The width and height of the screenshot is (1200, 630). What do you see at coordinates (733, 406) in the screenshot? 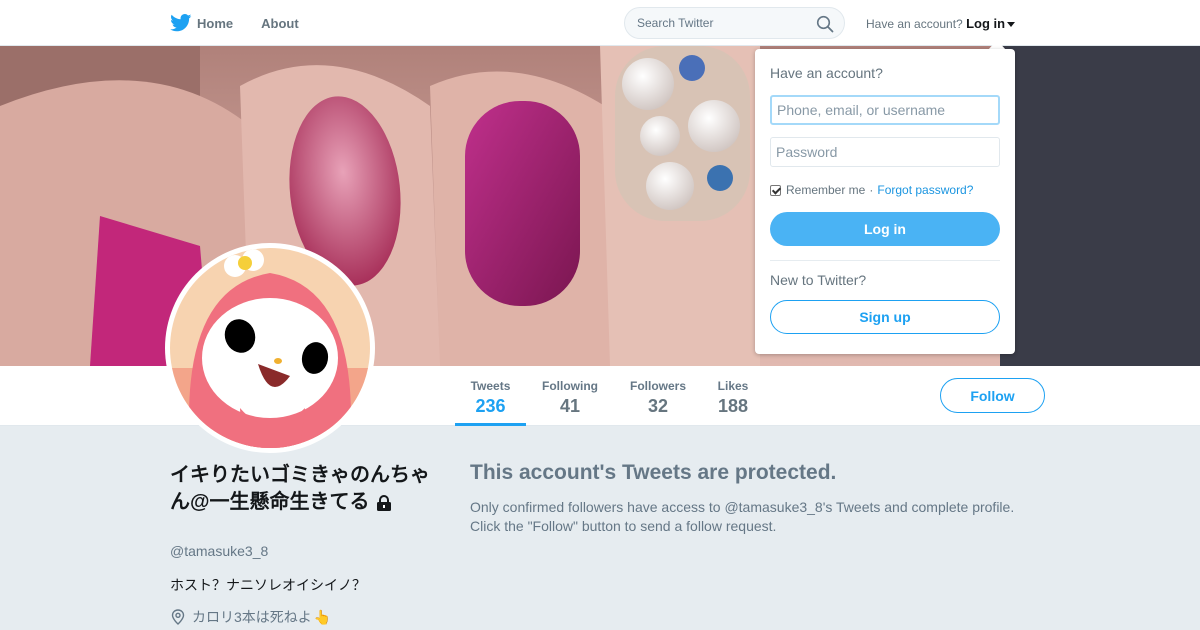
I see `stat-likes-value: 188` at bounding box center [733, 406].